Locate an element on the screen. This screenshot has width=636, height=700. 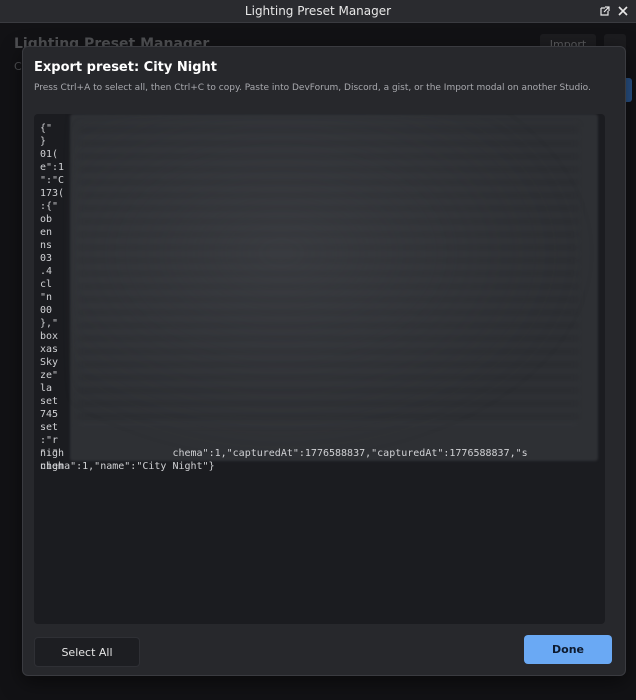
window-title: Lighting Preset Manager is located at coordinates (318, 11).